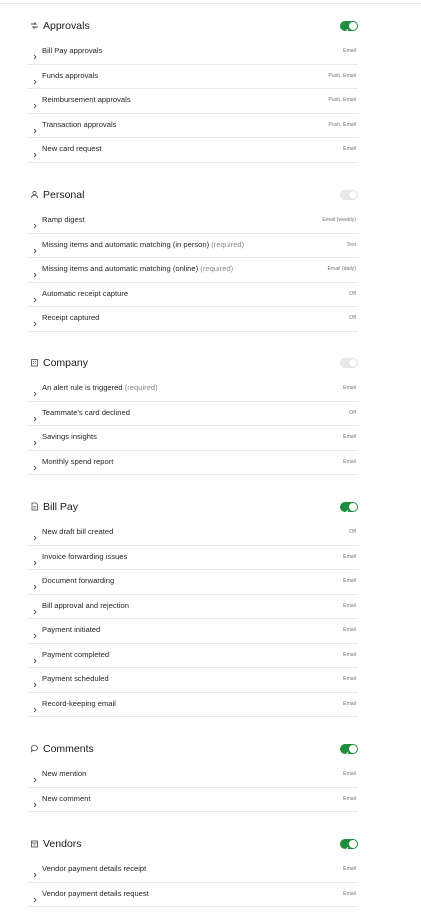 The height and width of the screenshot is (923, 421). I want to click on row-label: Vendor payment details request, so click(95, 893).